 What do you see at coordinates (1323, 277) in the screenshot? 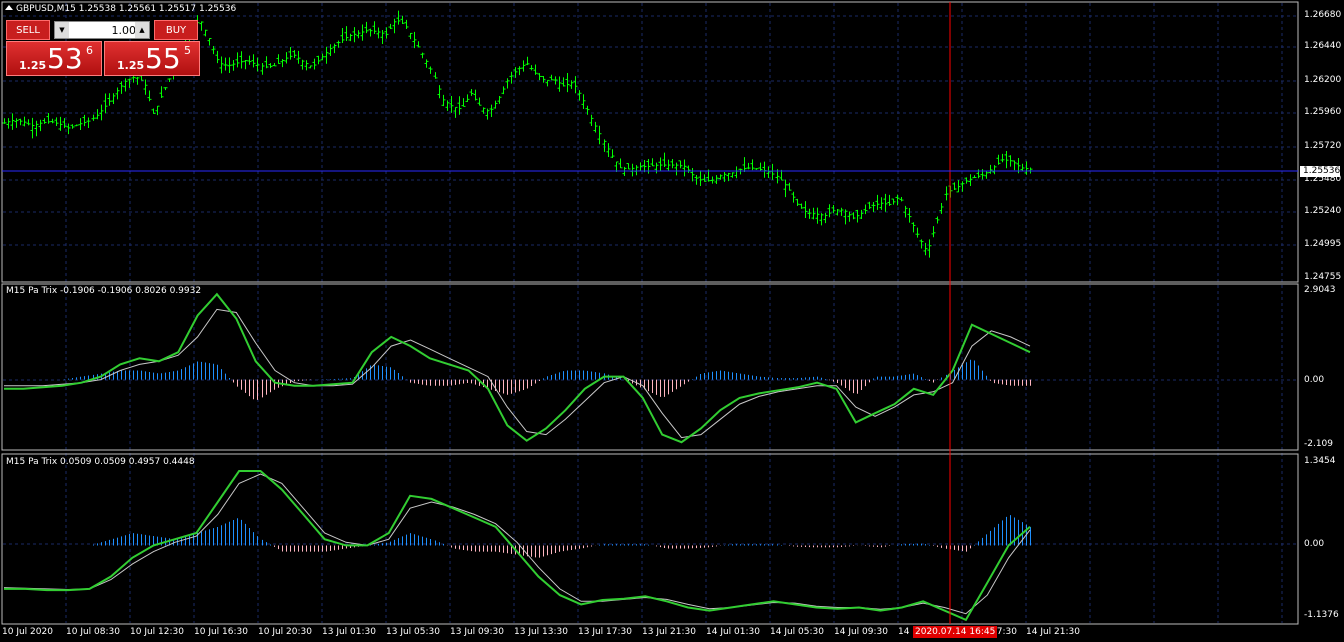
I see `price-tick: 1.24755` at bounding box center [1323, 277].